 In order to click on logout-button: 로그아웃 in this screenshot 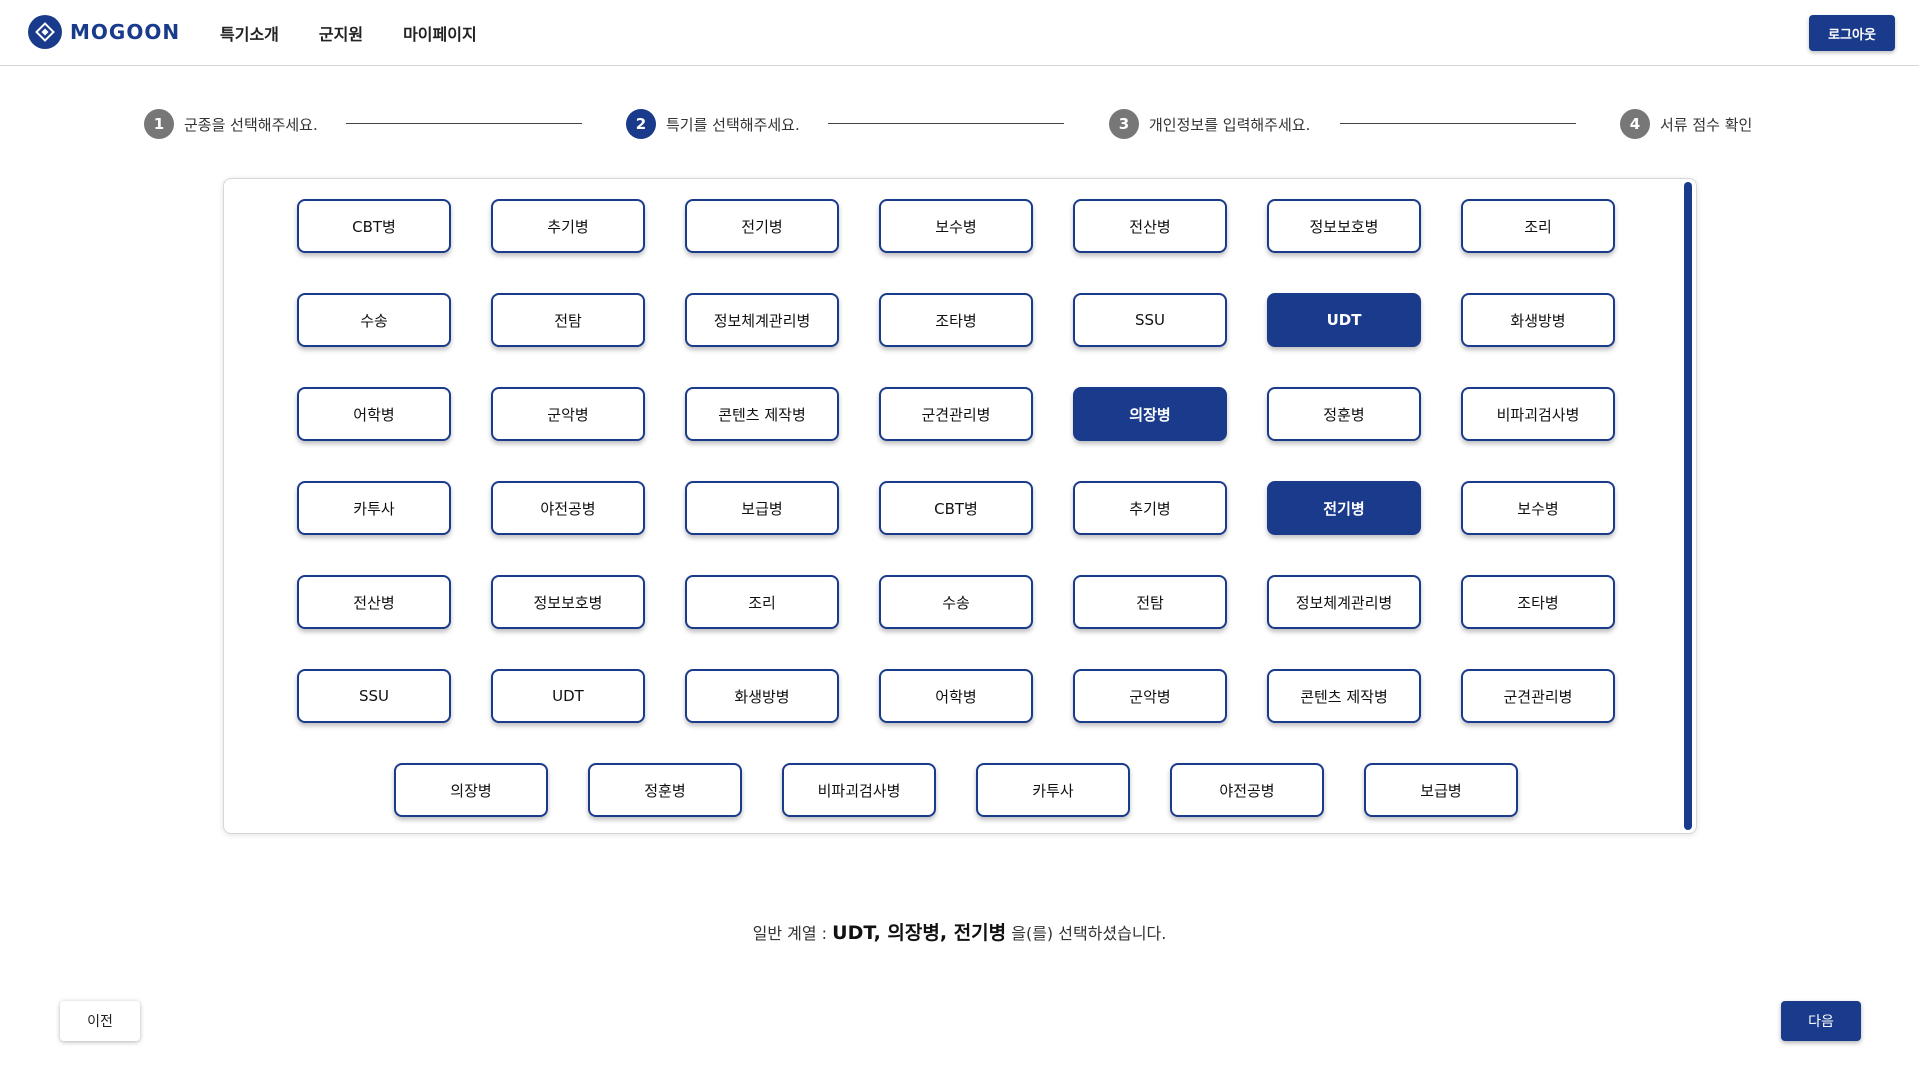, I will do `click(1852, 33)`.